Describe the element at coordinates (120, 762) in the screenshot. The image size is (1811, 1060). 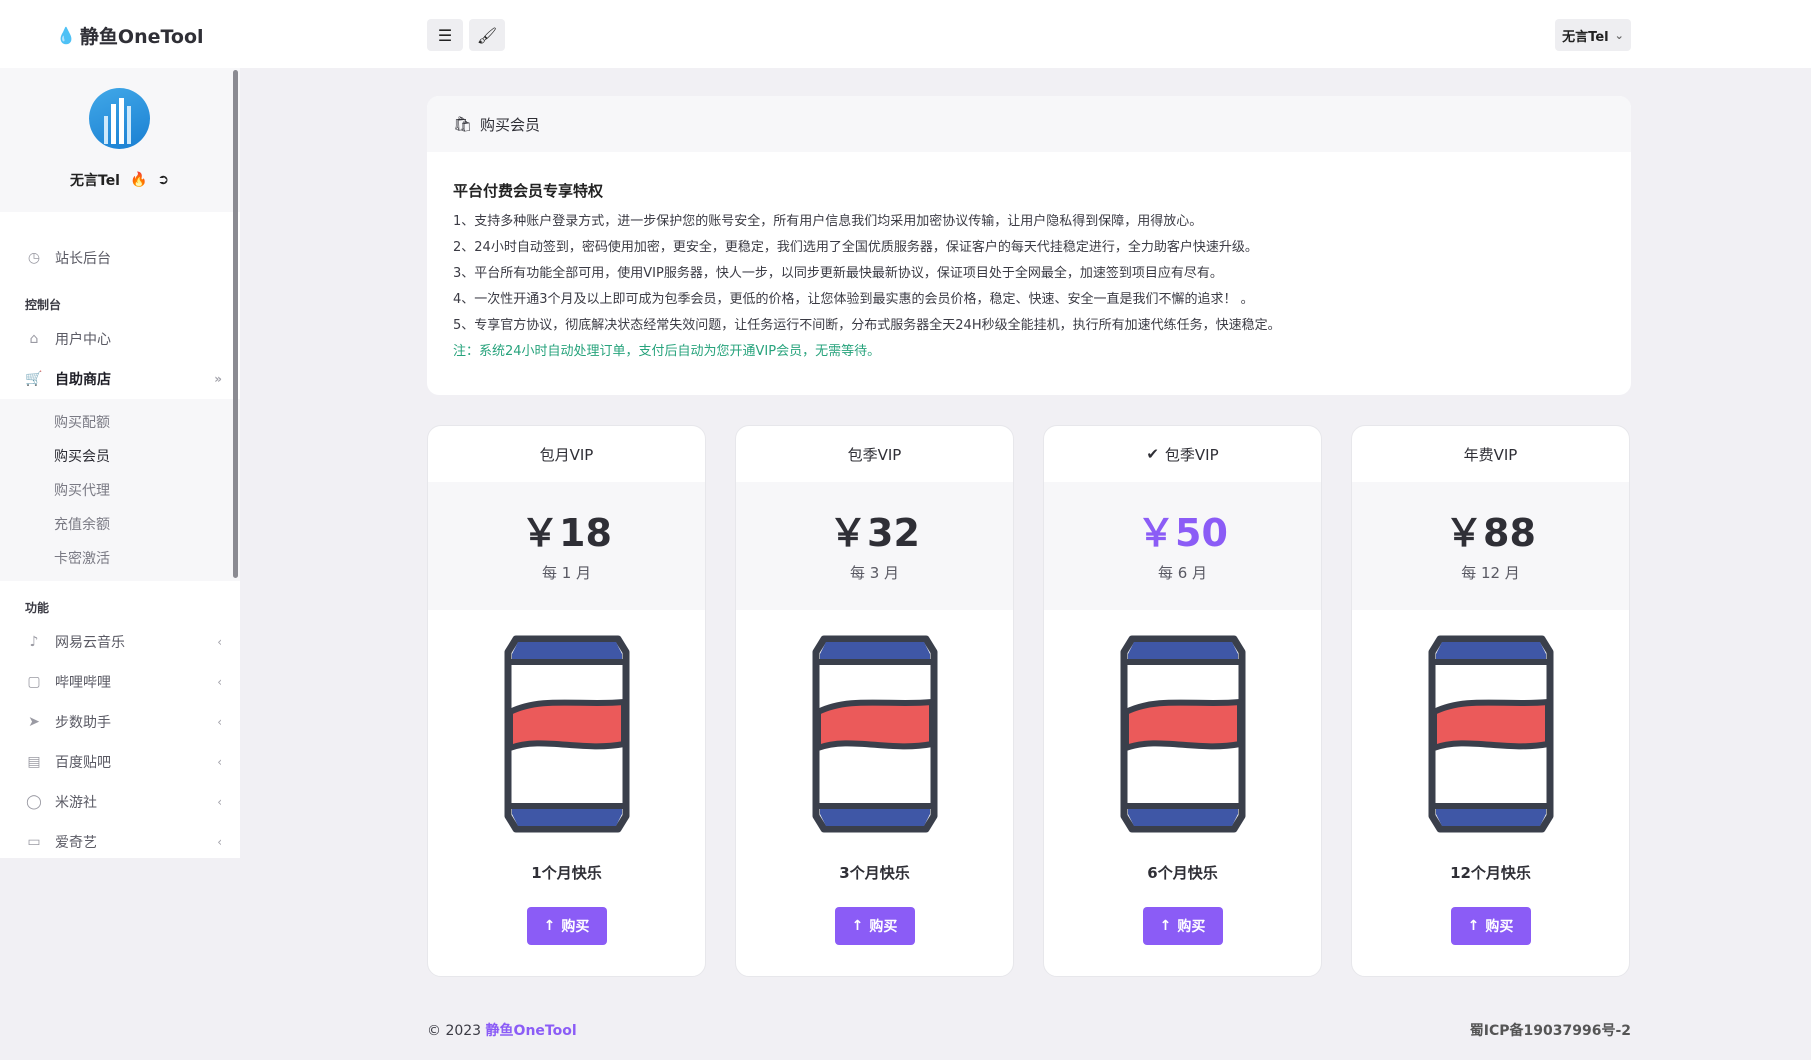
I see `sidebar-item-baidu-tieba: ▤ 百度贴吧 ‹` at that location.